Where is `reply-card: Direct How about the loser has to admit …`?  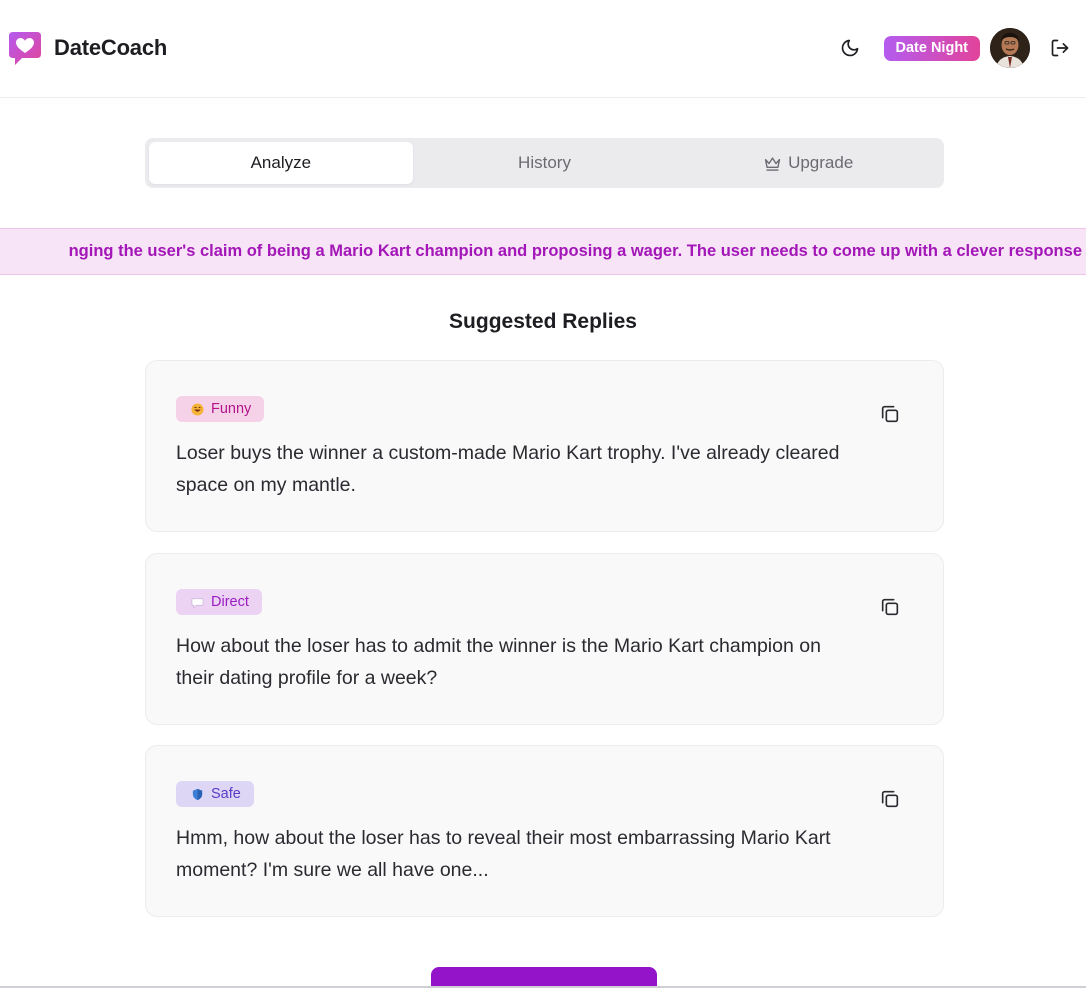
reply-card: Direct How about the loser has to admit … is located at coordinates (544, 639).